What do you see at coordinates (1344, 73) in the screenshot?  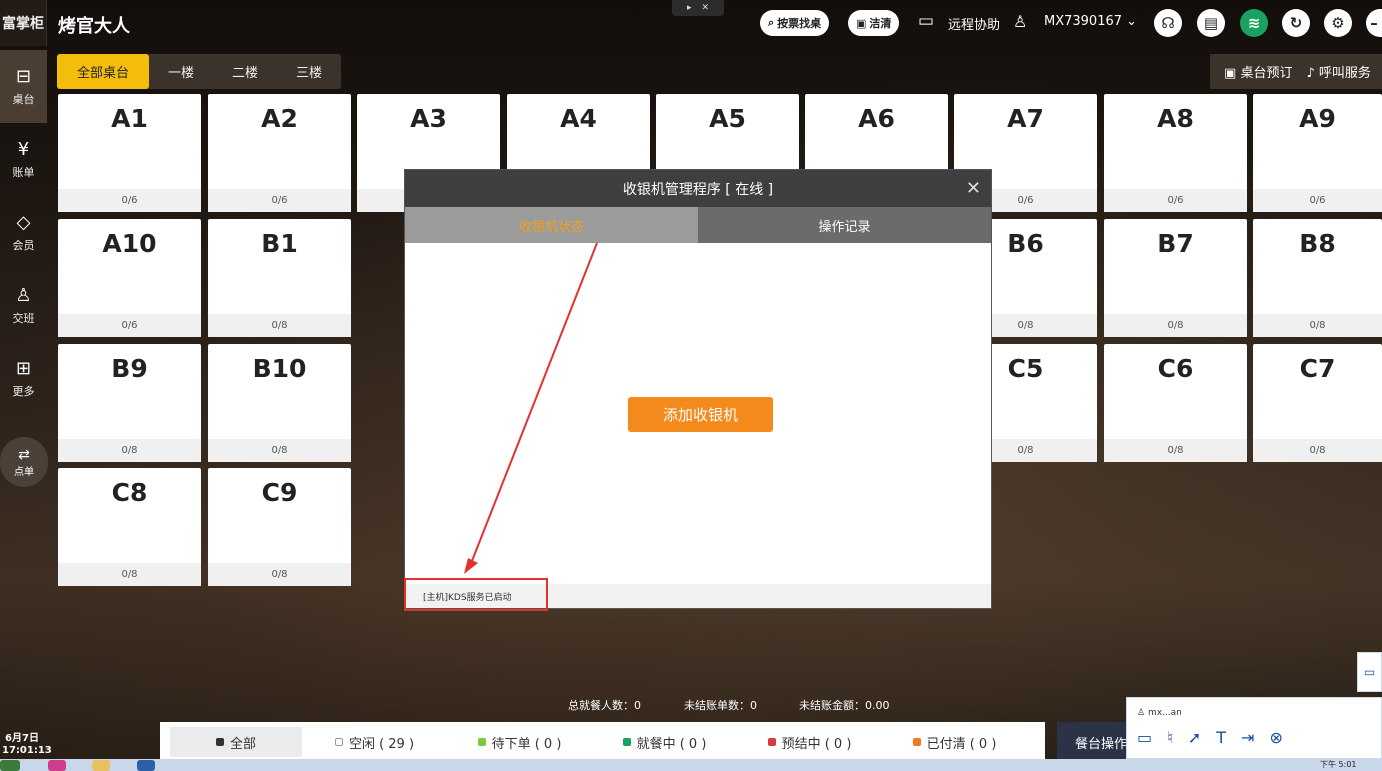 I see `call-service-label: 呼叫服务` at bounding box center [1344, 73].